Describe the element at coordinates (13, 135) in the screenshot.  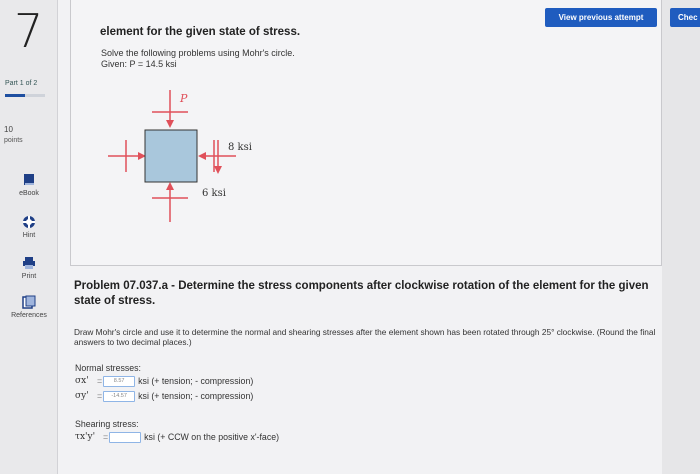
I see `points-block: 10 points` at that location.